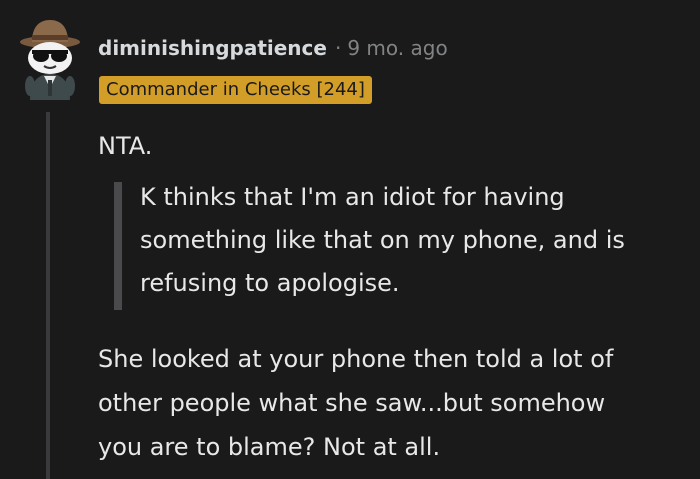 This screenshot has height=479, width=700. What do you see at coordinates (397, 48) in the screenshot?
I see `timestamp: 9 mo. ago` at bounding box center [397, 48].